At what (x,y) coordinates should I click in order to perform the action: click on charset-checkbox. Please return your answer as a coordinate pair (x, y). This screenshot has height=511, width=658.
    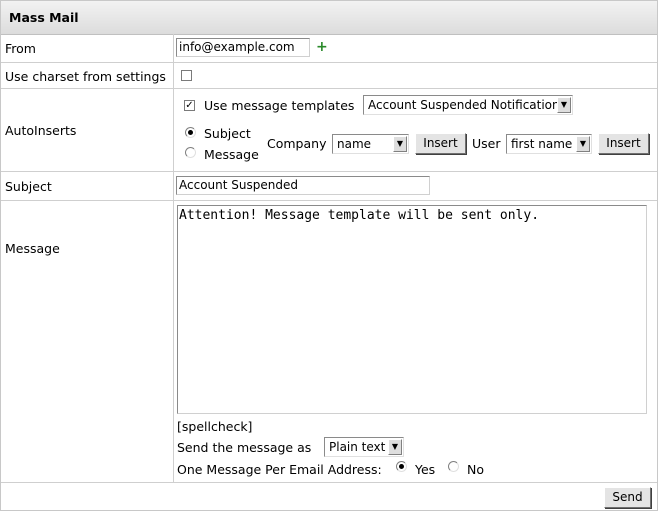
    Looking at the image, I should click on (186, 75).